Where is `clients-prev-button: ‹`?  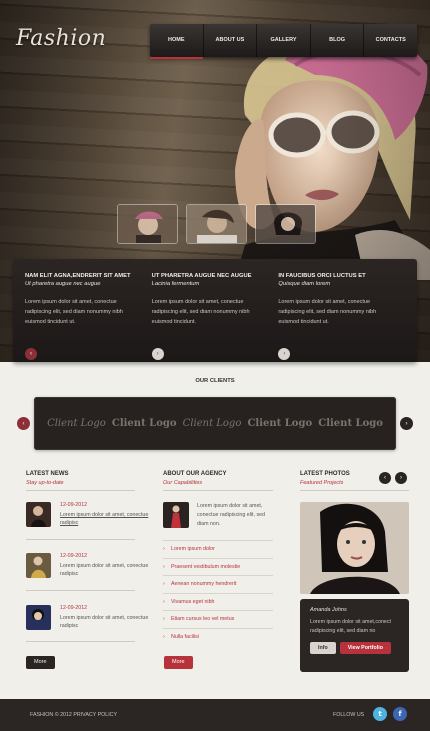 clients-prev-button: ‹ is located at coordinates (23, 423).